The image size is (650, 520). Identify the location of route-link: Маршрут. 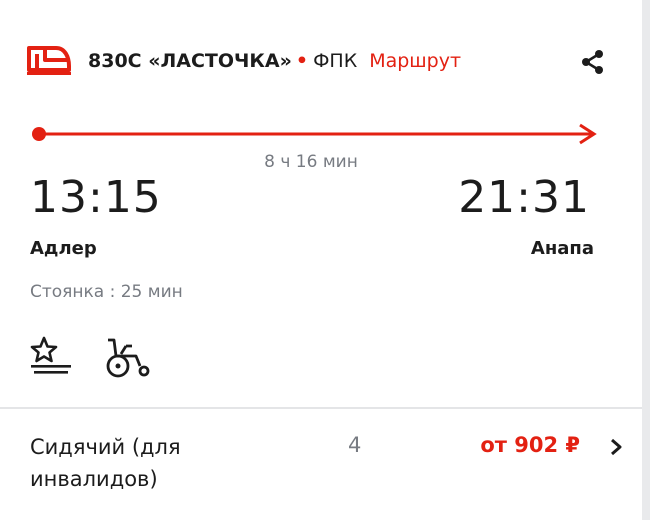
(415, 61).